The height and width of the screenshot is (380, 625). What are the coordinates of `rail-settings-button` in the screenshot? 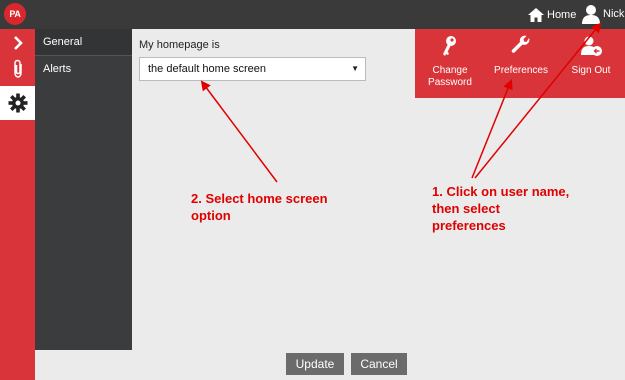 It's located at (17, 103).